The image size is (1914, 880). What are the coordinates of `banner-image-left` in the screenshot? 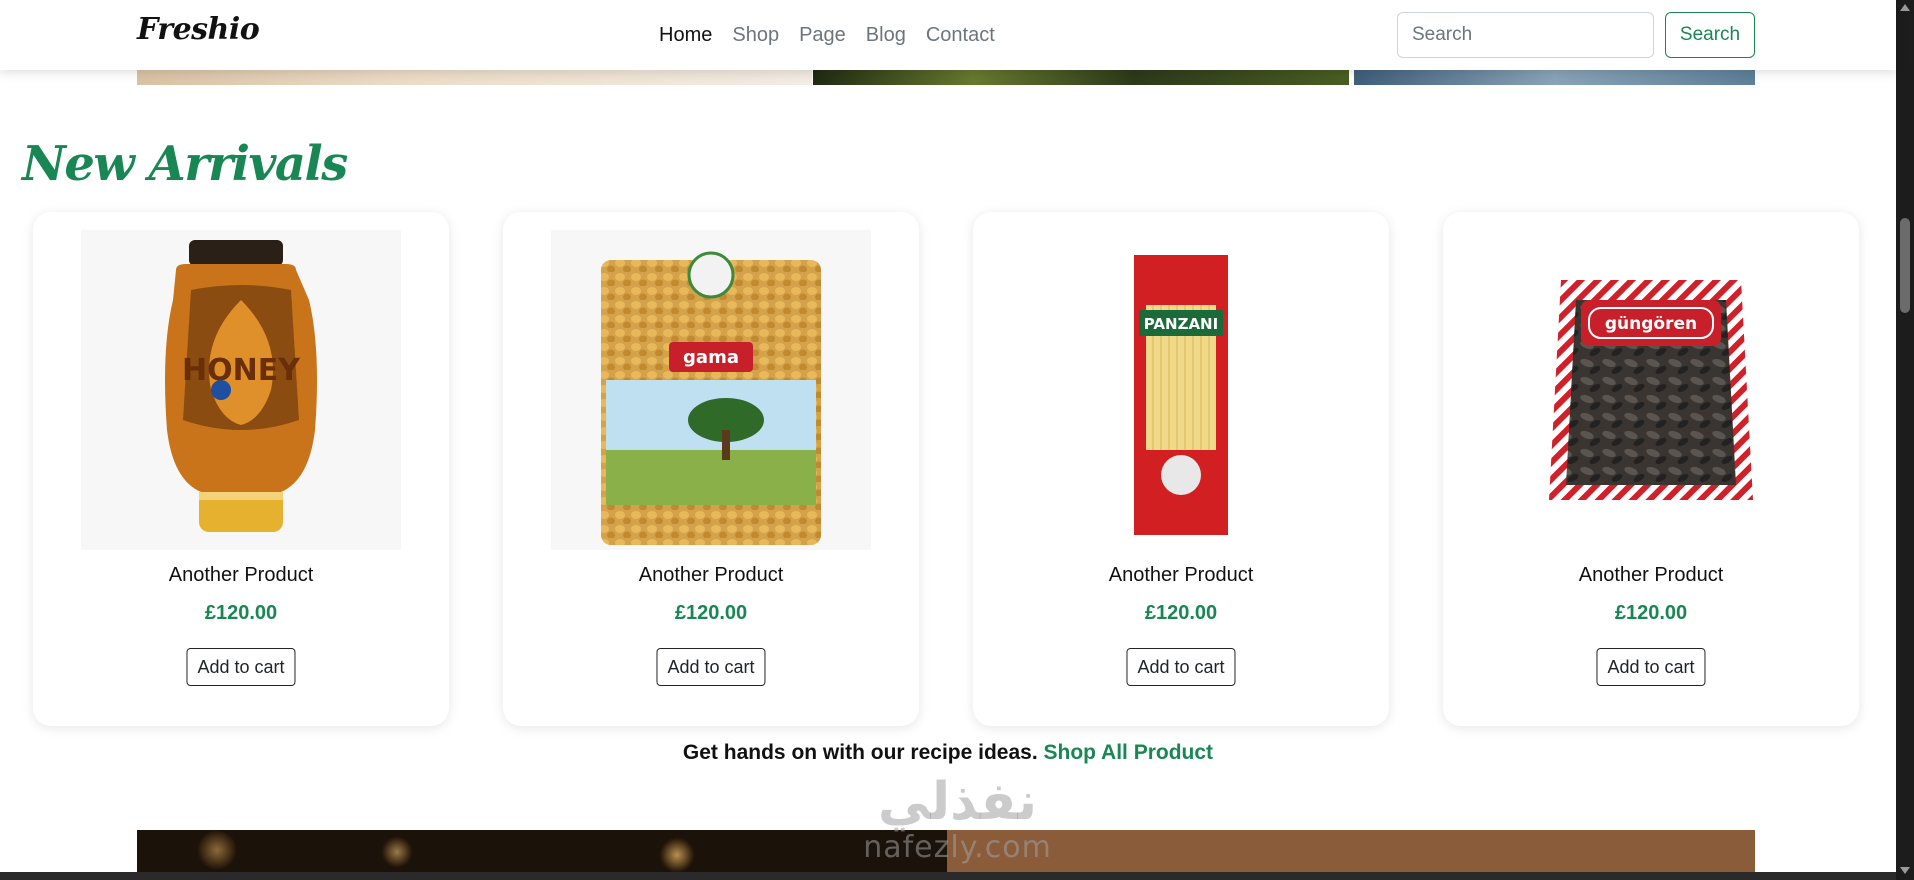 It's located at (474, 77).